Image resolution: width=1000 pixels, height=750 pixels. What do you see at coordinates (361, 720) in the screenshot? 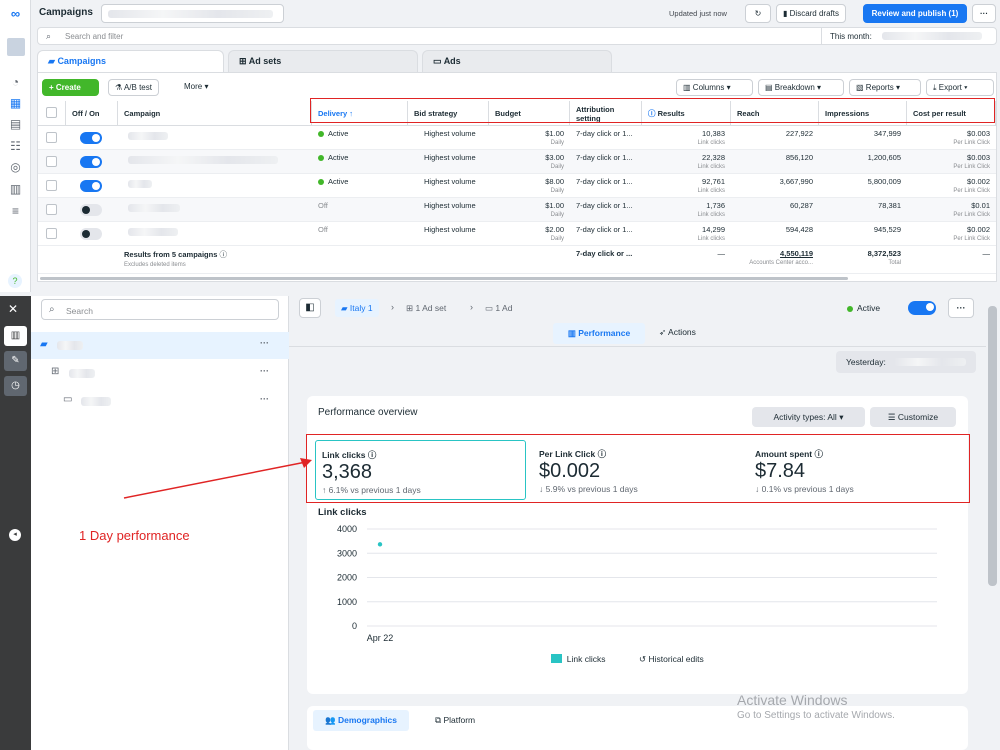
I see `tab-demographics: 👥 Demographics` at bounding box center [361, 720].